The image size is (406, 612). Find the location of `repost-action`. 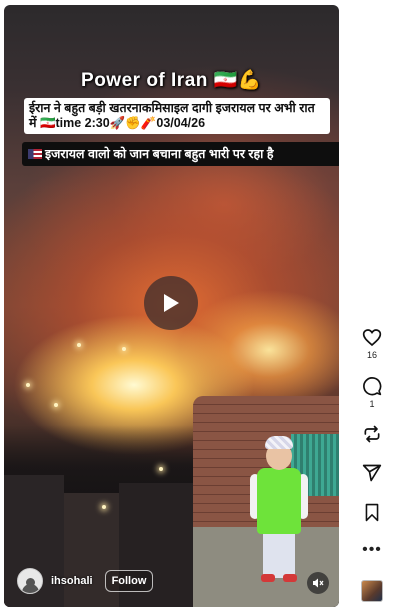

repost-action is located at coordinates (372, 434).